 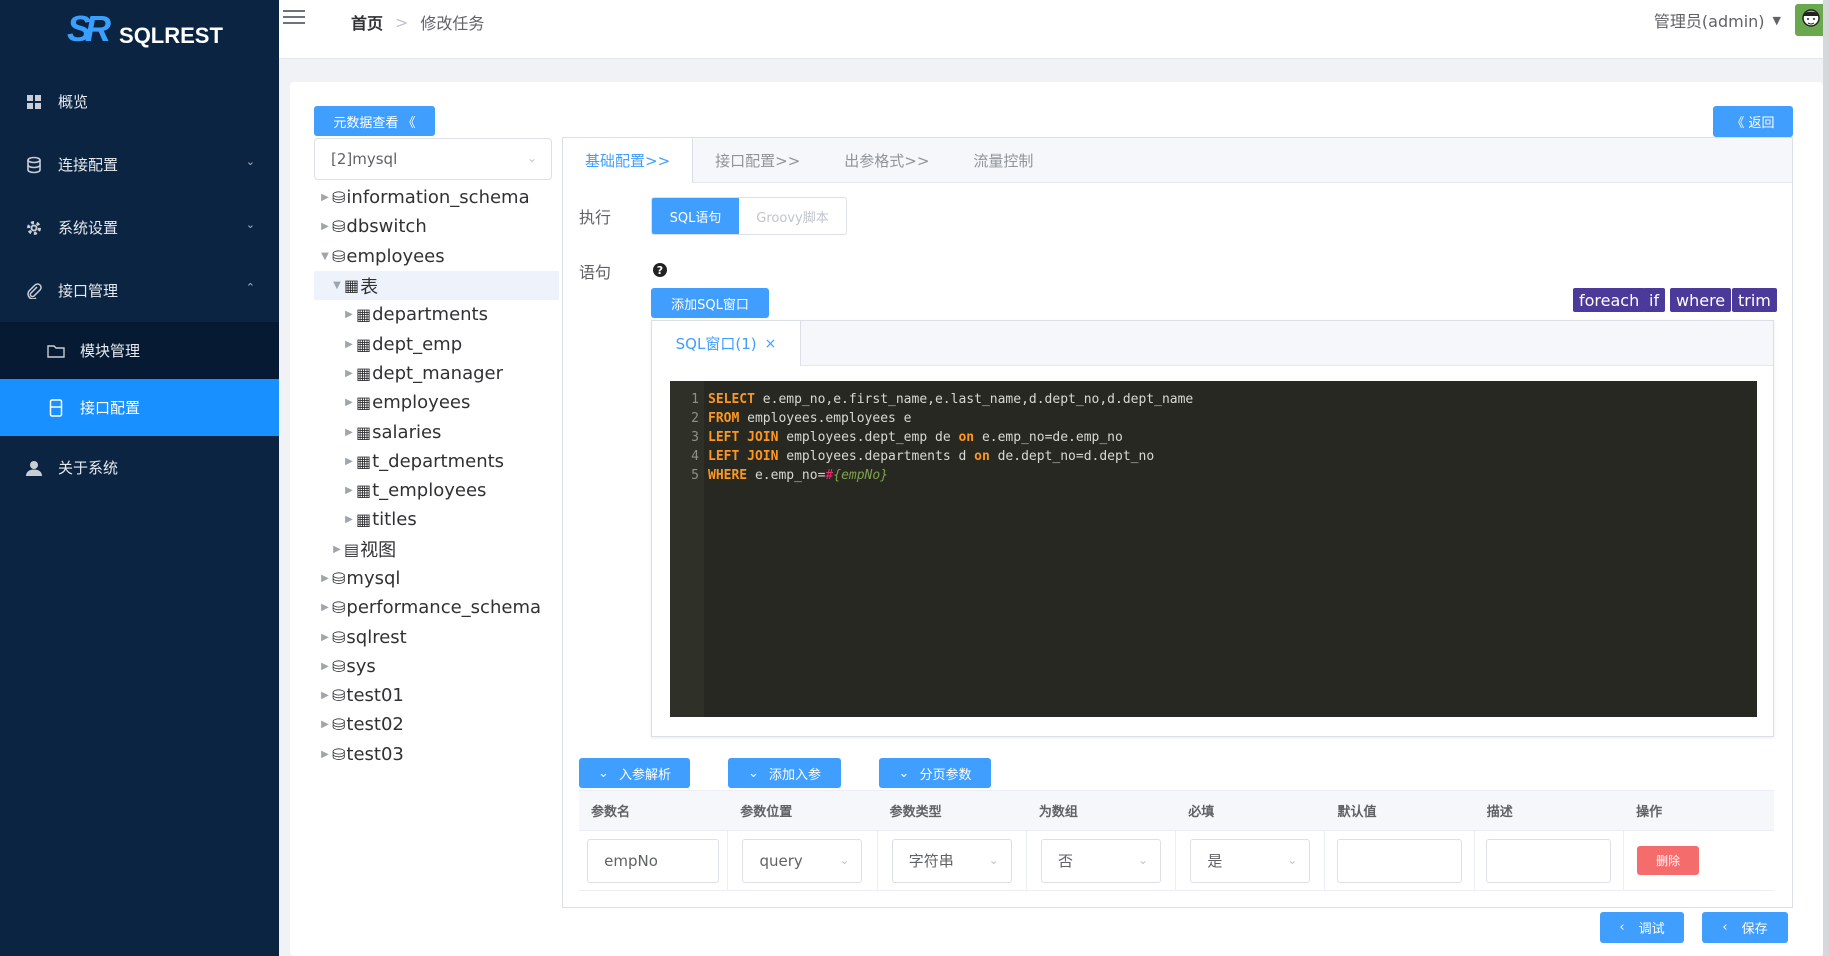 I want to click on tree-node: ▶ ▦ dept_emp, so click(x=436, y=343).